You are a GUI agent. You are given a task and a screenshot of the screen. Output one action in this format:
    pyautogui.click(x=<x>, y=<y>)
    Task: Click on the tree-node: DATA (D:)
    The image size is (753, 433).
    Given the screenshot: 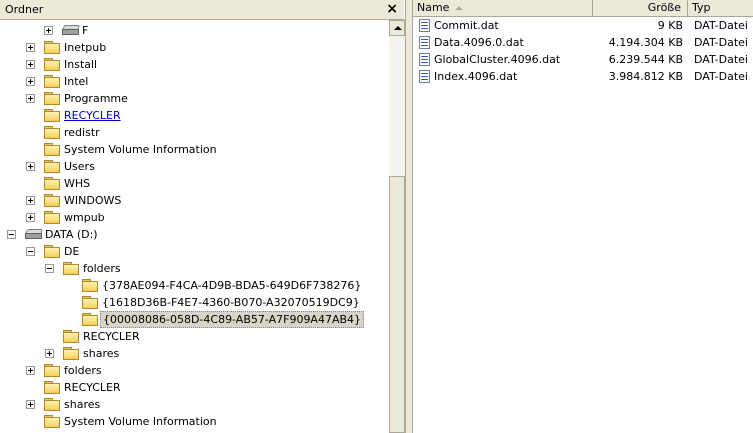 What is the action you would take?
    pyautogui.click(x=190, y=234)
    